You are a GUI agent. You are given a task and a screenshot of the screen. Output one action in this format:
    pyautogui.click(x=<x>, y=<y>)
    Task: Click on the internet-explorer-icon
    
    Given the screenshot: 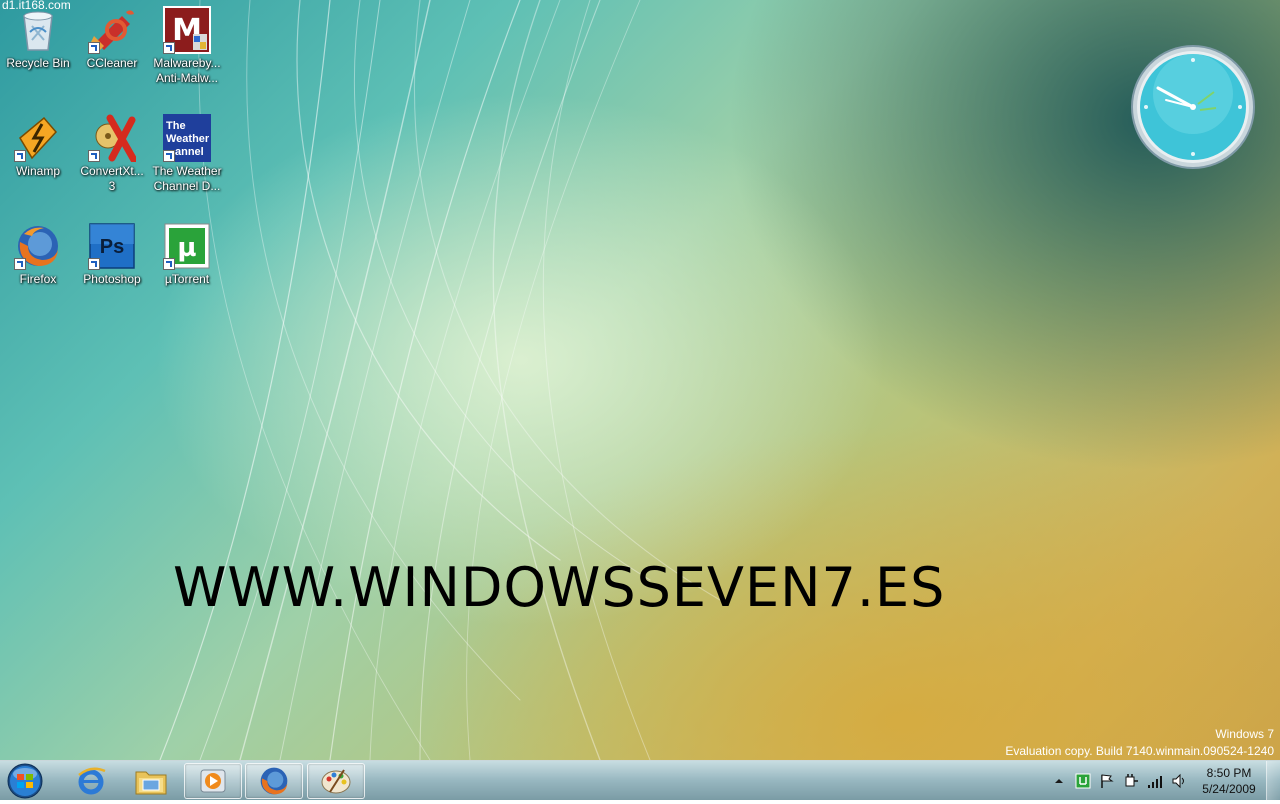 What is the action you would take?
    pyautogui.click(x=92, y=781)
    